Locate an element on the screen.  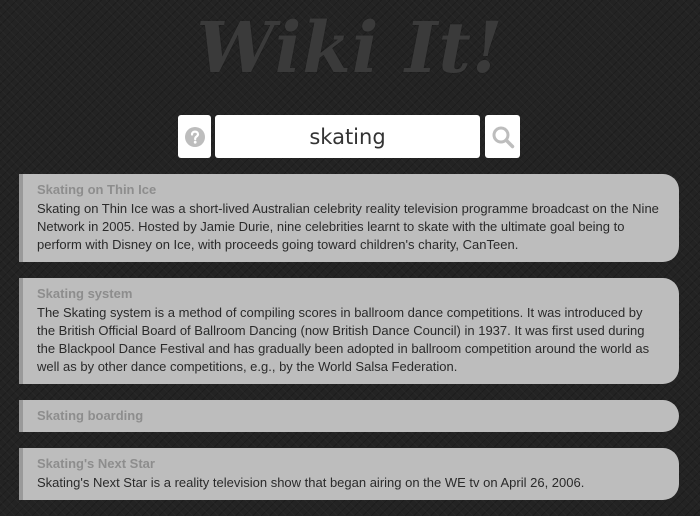
result-title: Skating system is located at coordinates (349, 294).